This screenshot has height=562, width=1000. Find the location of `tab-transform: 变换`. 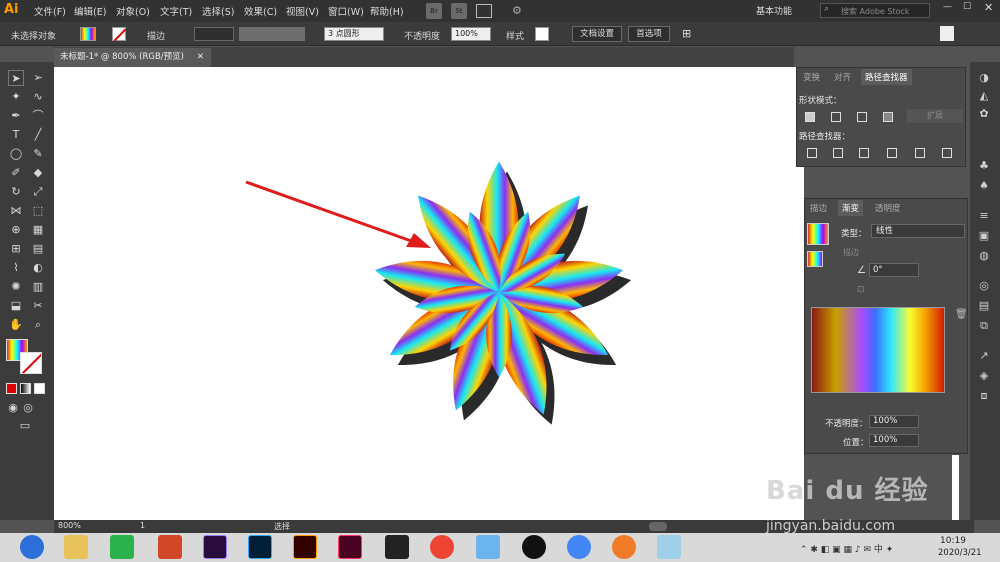

tab-transform: 变换 is located at coordinates (811, 77).